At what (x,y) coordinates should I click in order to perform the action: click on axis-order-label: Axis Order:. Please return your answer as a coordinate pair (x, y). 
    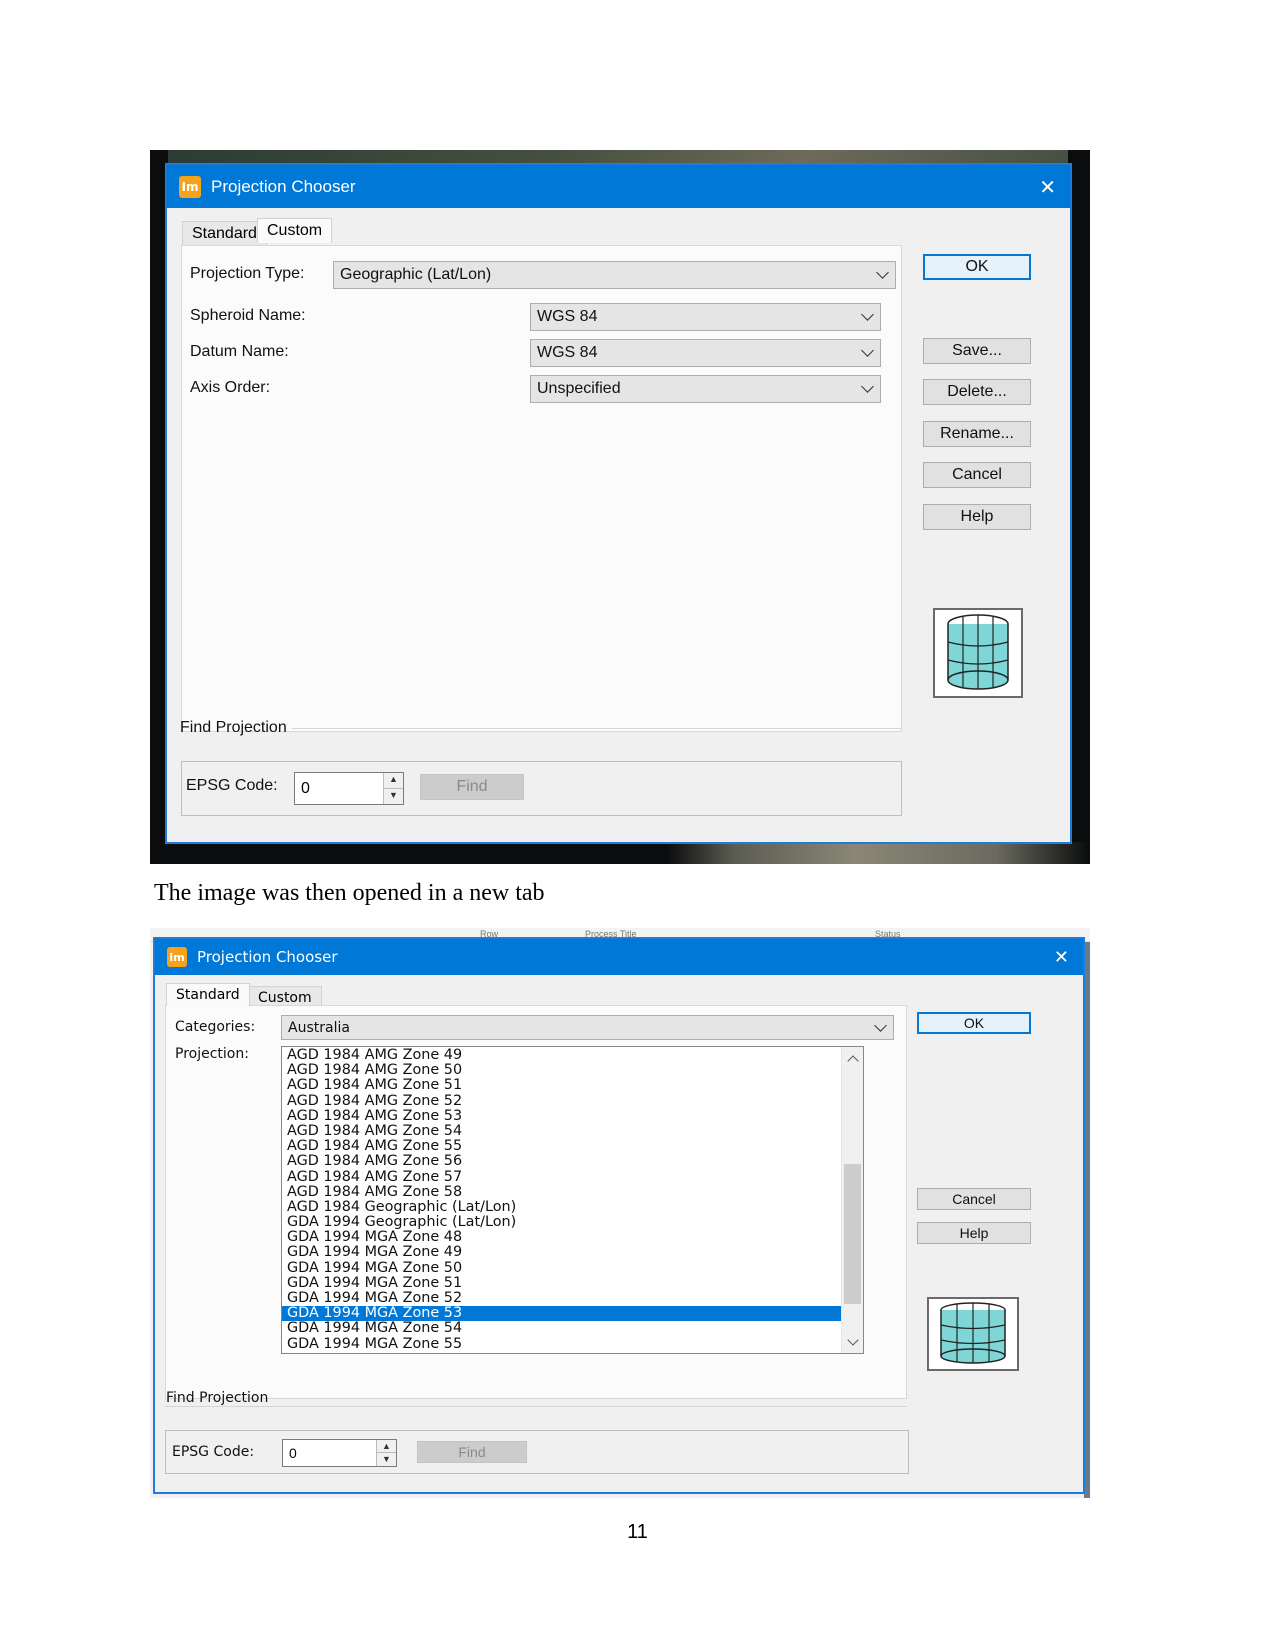
    Looking at the image, I should click on (230, 387).